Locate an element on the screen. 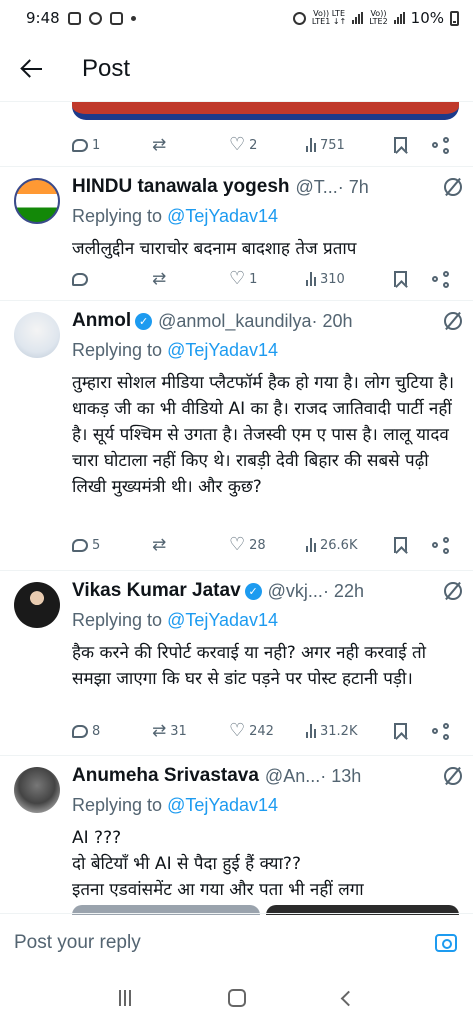 The width and height of the screenshot is (473, 1024). more-notifications-icon is located at coordinates (133, 18).